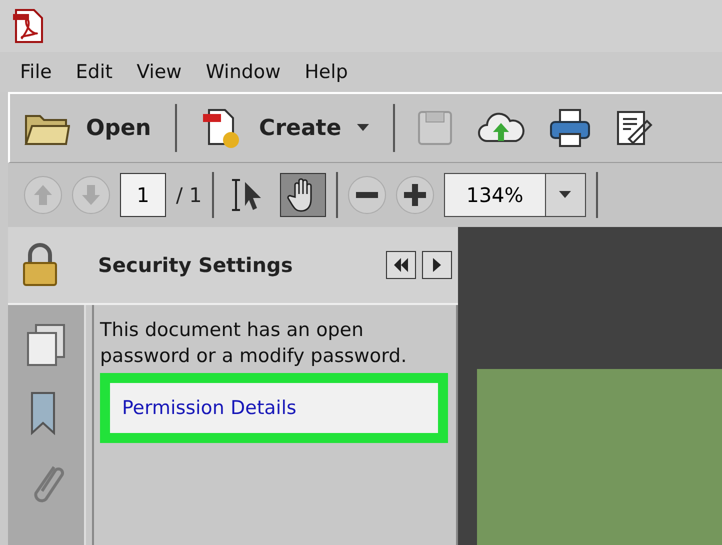 The image size is (722, 545). Describe the element at coordinates (143, 195) in the screenshot. I see `page-number-field: 1` at that location.